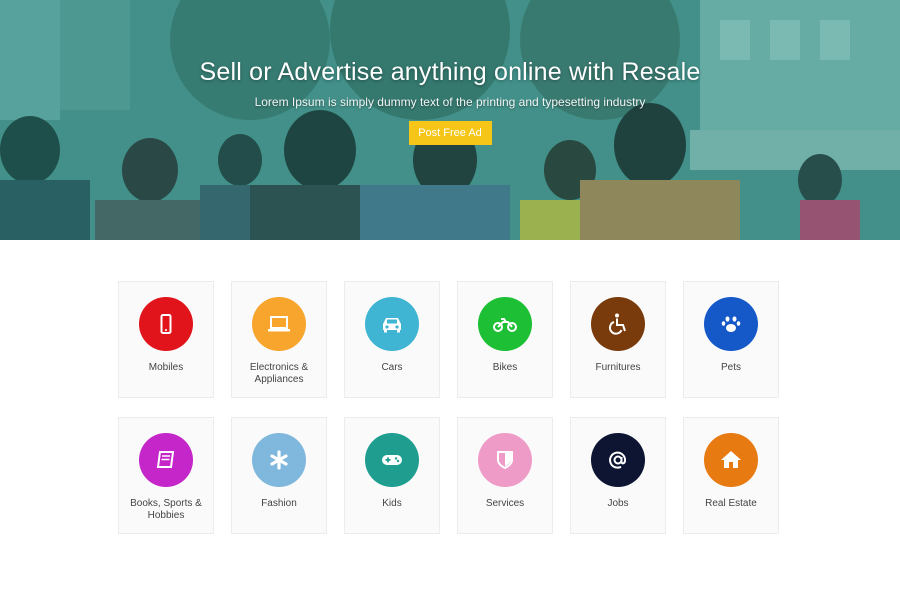  Describe the element at coordinates (730, 367) in the screenshot. I see `category-label: Pets` at that location.